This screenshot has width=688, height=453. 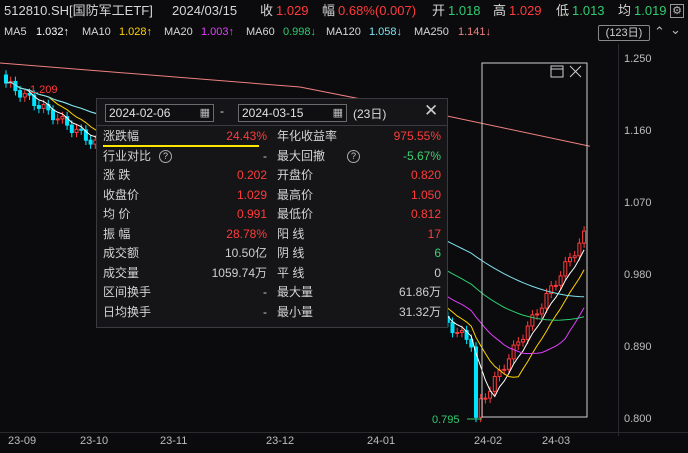 What do you see at coordinates (295, 292) in the screenshot?
I see `stat-label: 最大量` at bounding box center [295, 292].